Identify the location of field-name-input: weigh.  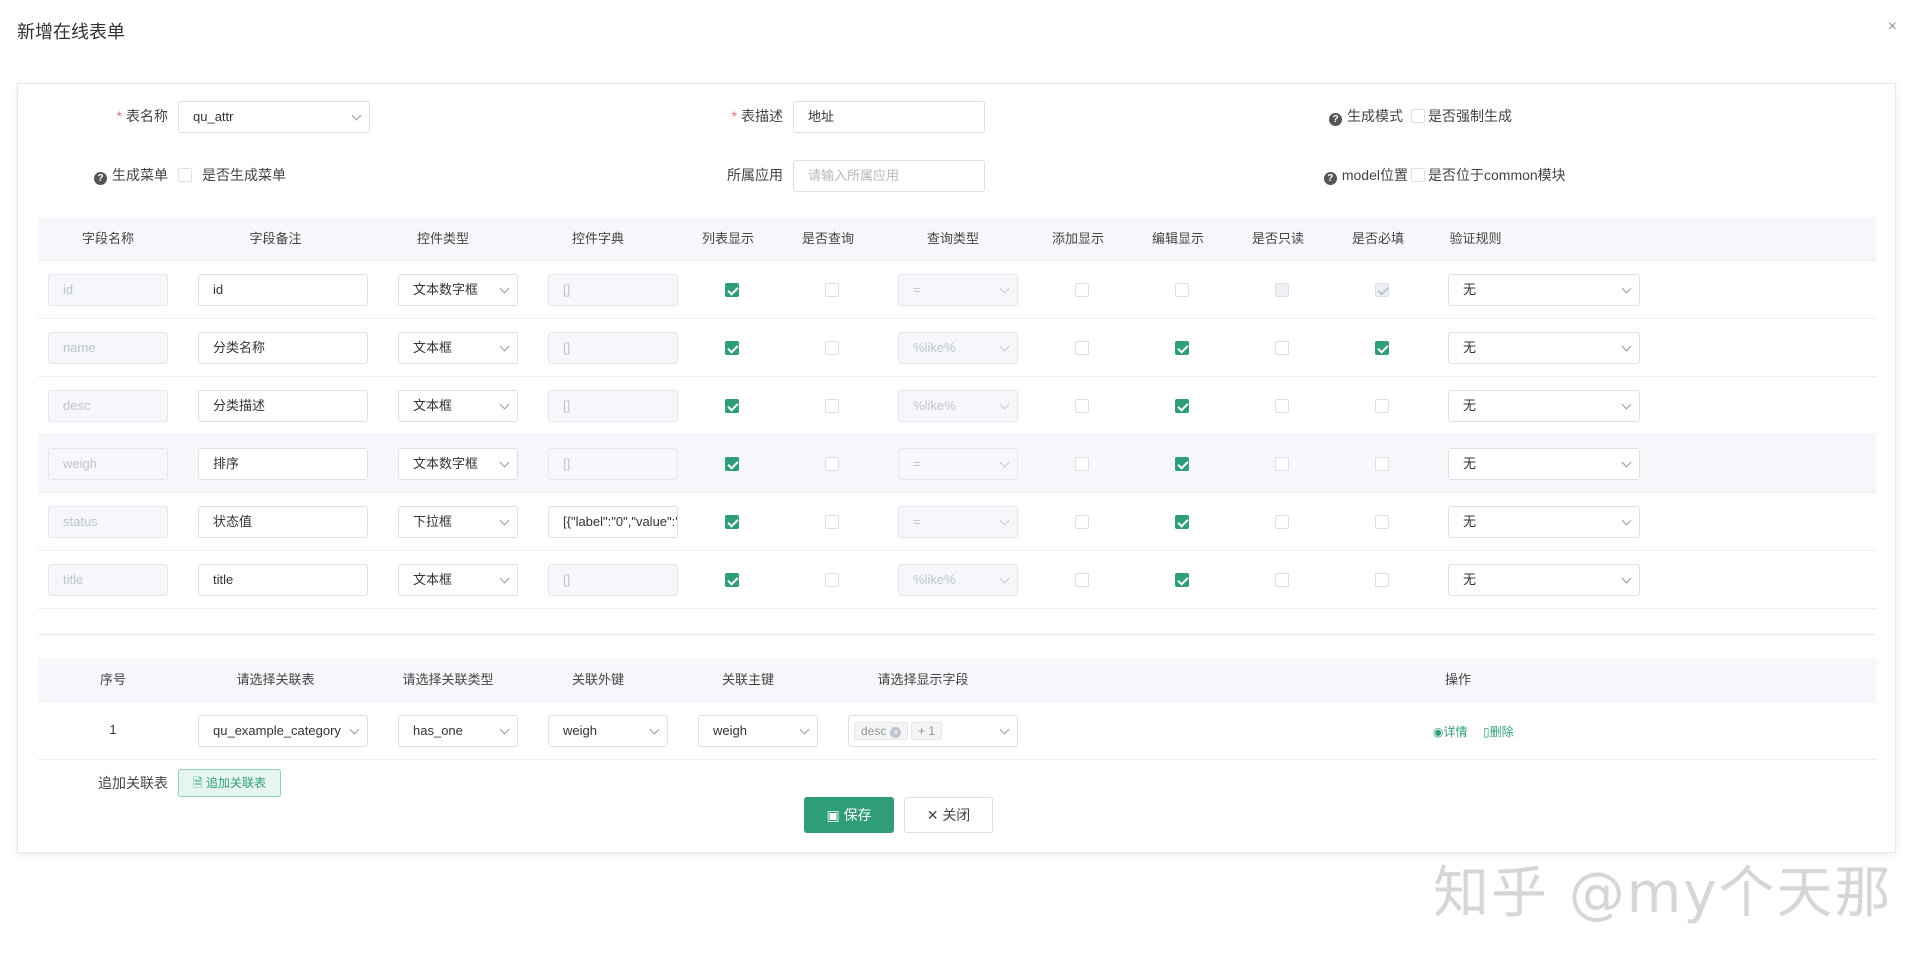
(108, 464).